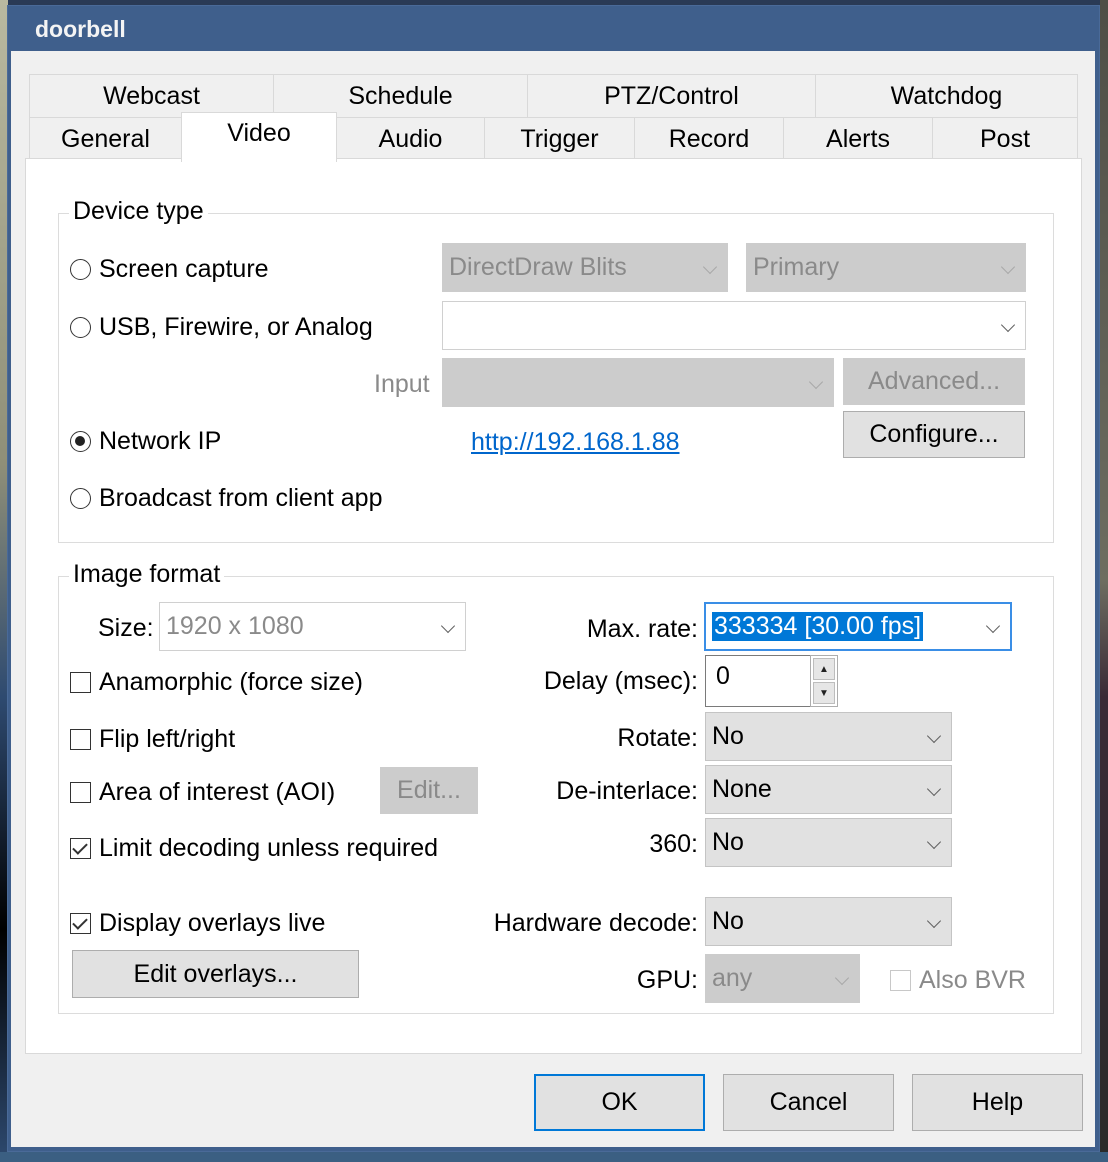 This screenshot has width=1108, height=1162. What do you see at coordinates (858, 139) in the screenshot?
I see `tab-alerts: Alerts` at bounding box center [858, 139].